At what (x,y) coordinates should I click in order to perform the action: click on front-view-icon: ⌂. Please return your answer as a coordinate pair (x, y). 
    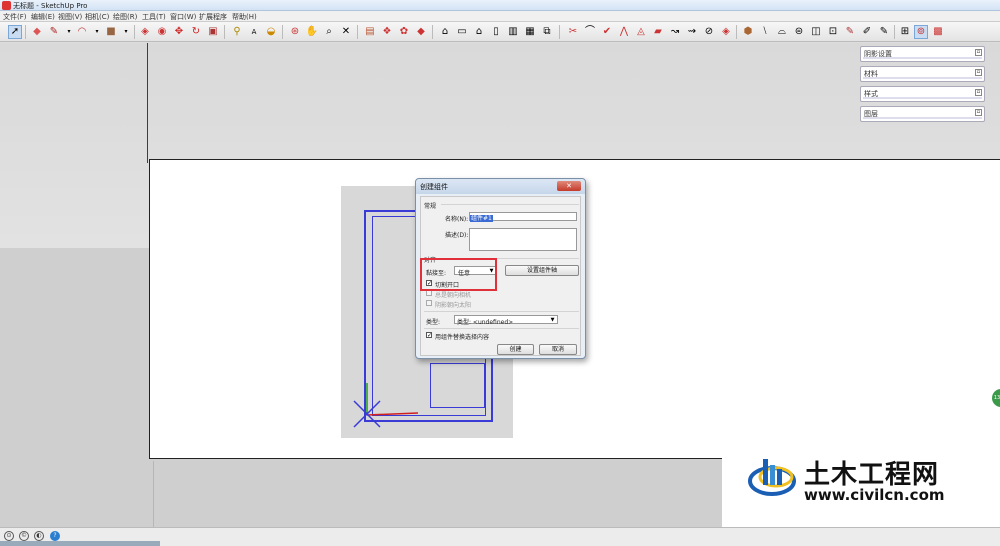
    Looking at the image, I should click on (479, 32).